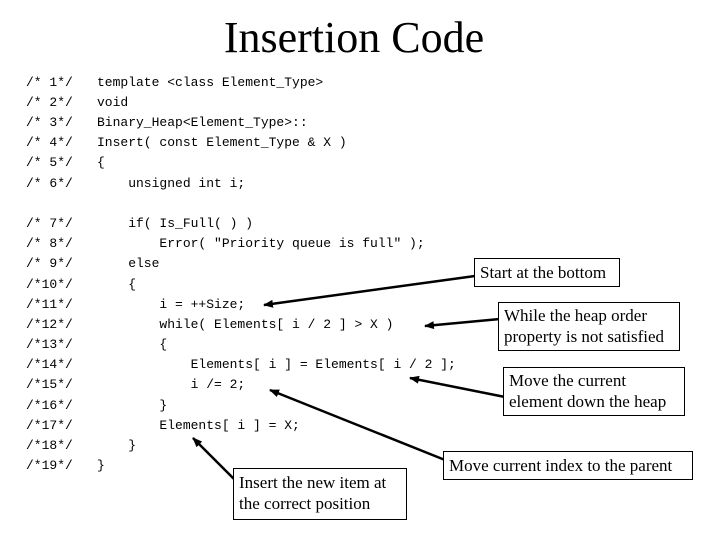 The image size is (720, 540). I want to click on arrow-move-index, so click(357, 425).